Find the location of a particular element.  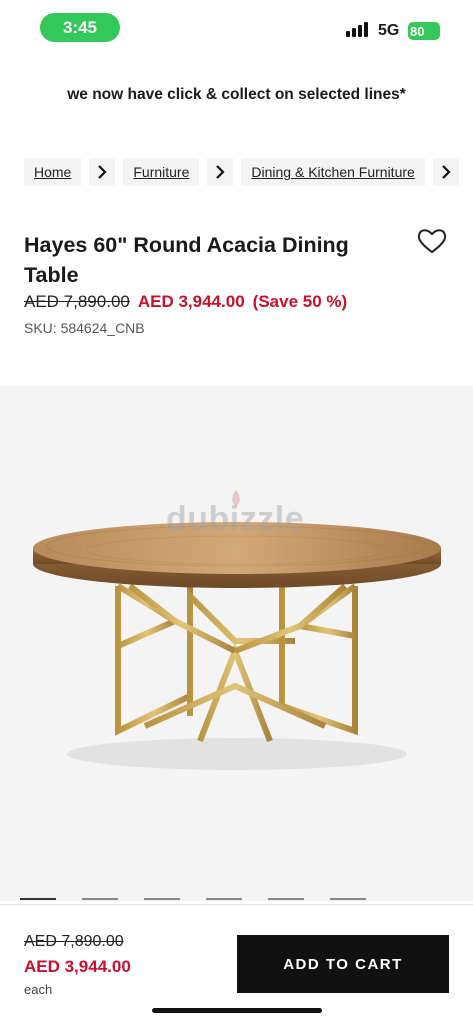

price-row: AED 7,890.00 AED 3,944.00 (Save 50 %) is located at coordinates (185, 302).